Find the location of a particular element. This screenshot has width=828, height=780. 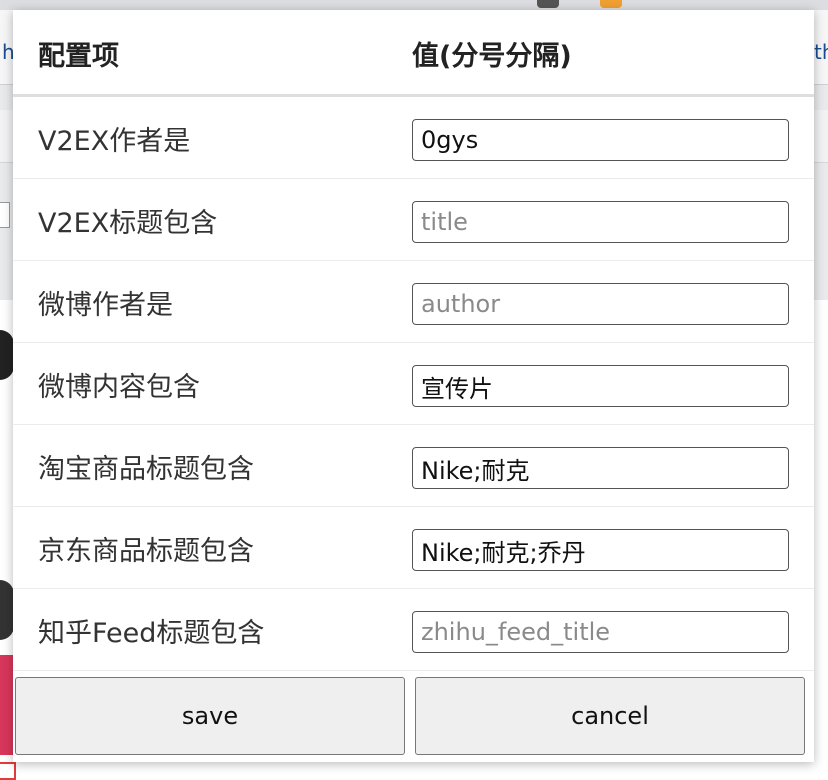

header-value: 值(分号分隔) is located at coordinates (492, 56).